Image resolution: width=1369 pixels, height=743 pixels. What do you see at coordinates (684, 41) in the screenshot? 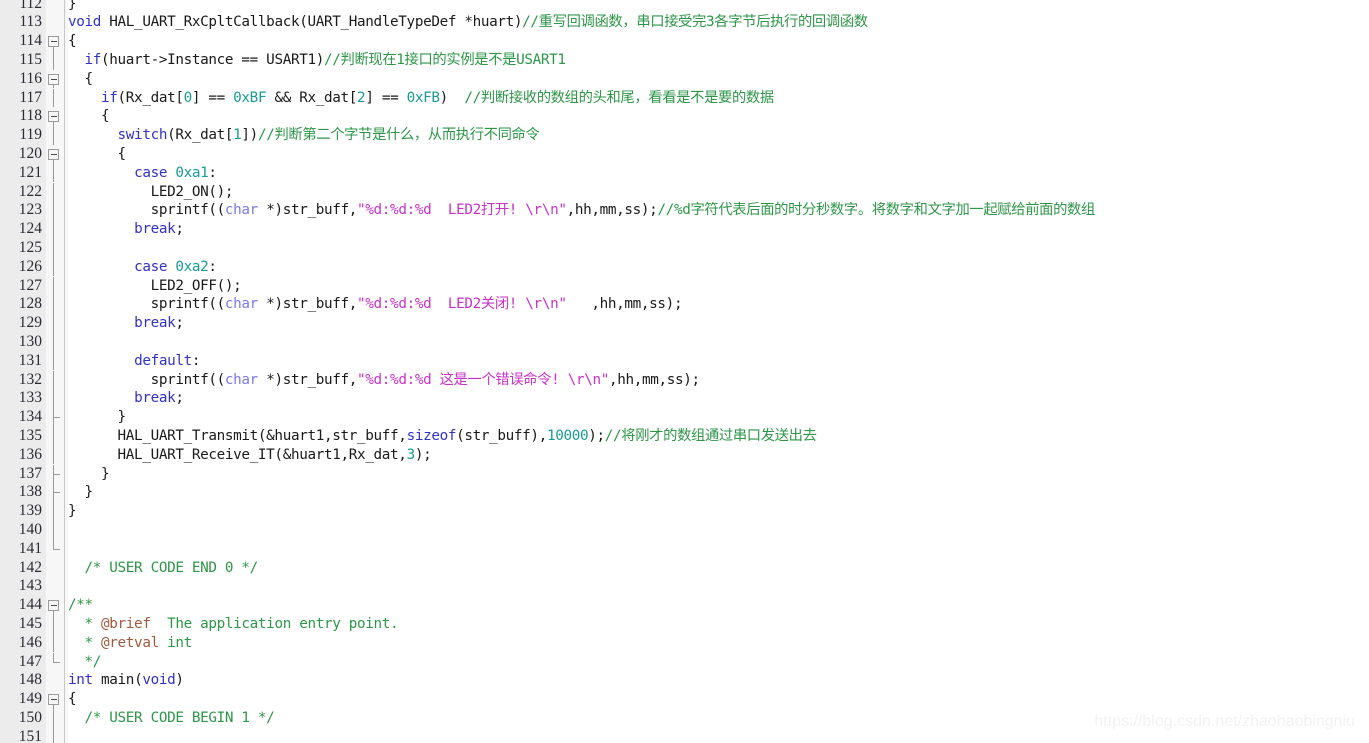
I see `code-line: 114 {` at bounding box center [684, 41].